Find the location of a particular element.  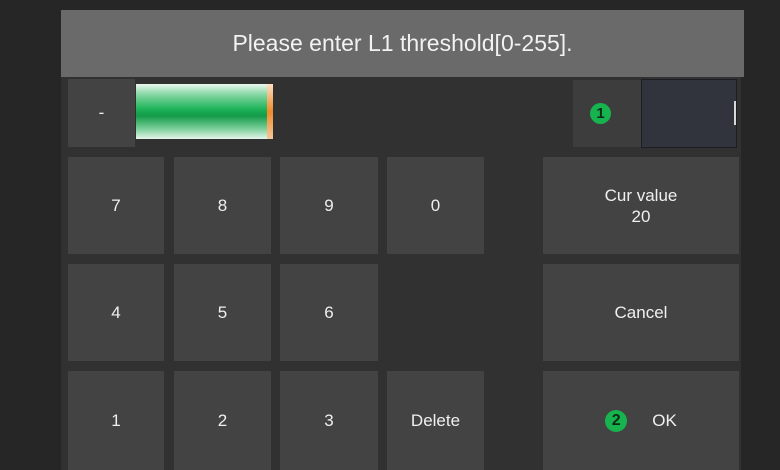

current-value-label: Cur value is located at coordinates (641, 195).